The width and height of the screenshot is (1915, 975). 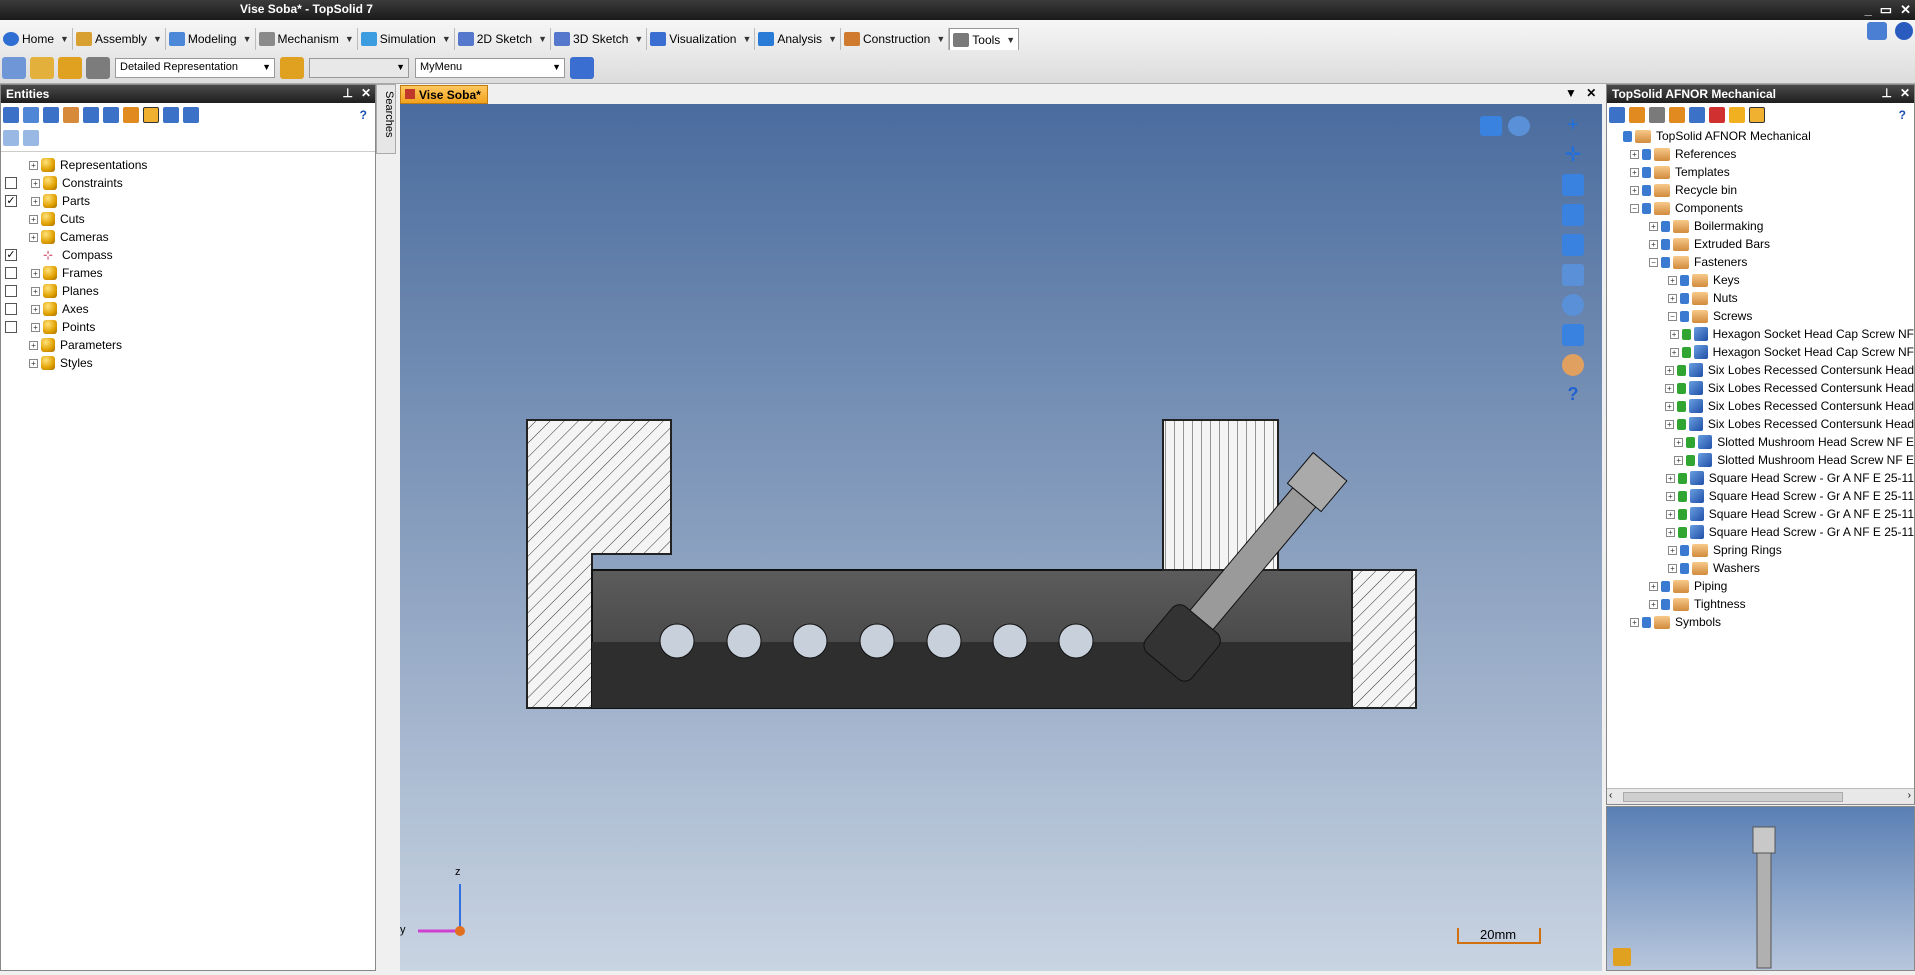 I want to click on tree-item-cameras: + Cameras, so click(x=188, y=237).